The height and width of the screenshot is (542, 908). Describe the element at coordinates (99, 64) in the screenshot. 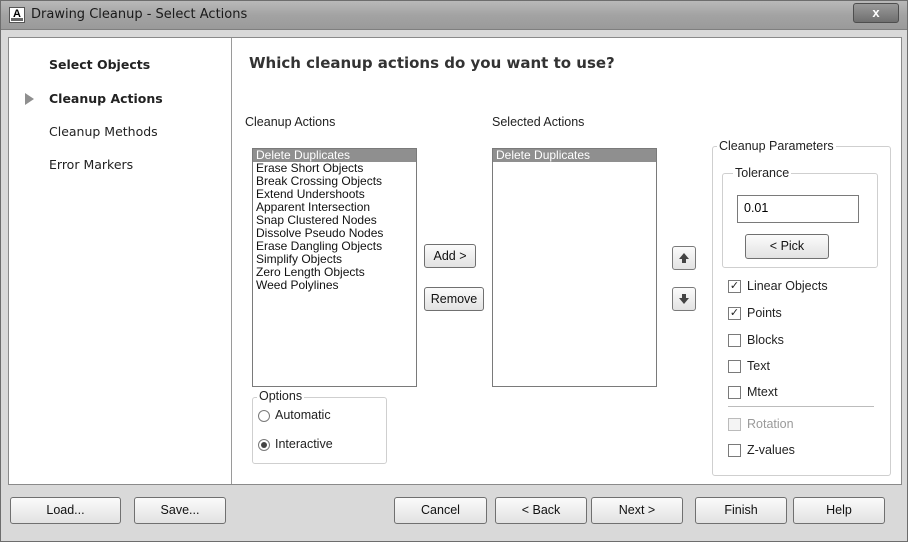

I see `step-select-objects: Select Objects` at that location.